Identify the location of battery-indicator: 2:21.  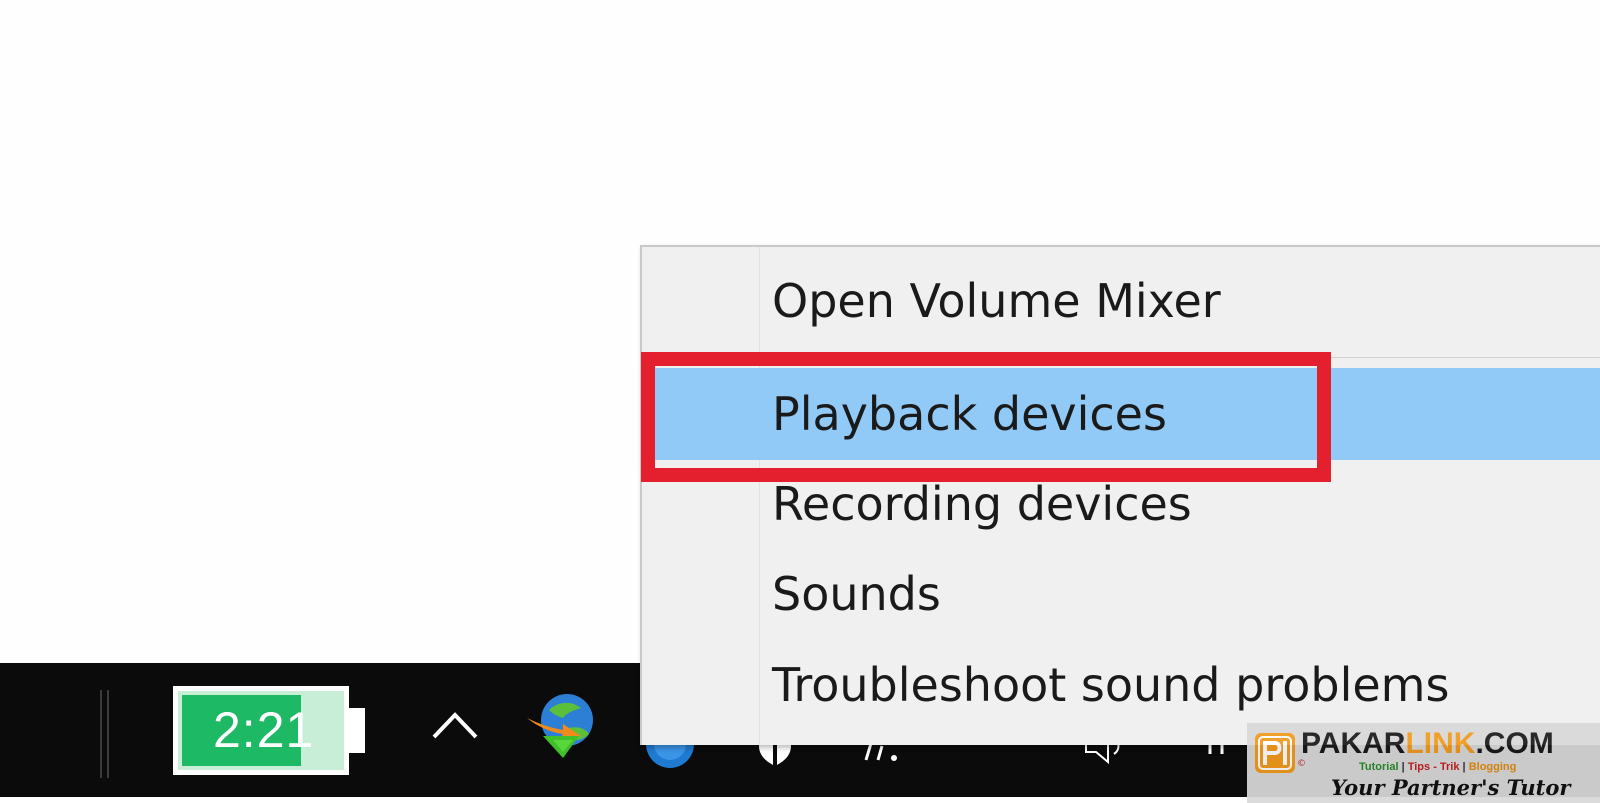
(269, 730).